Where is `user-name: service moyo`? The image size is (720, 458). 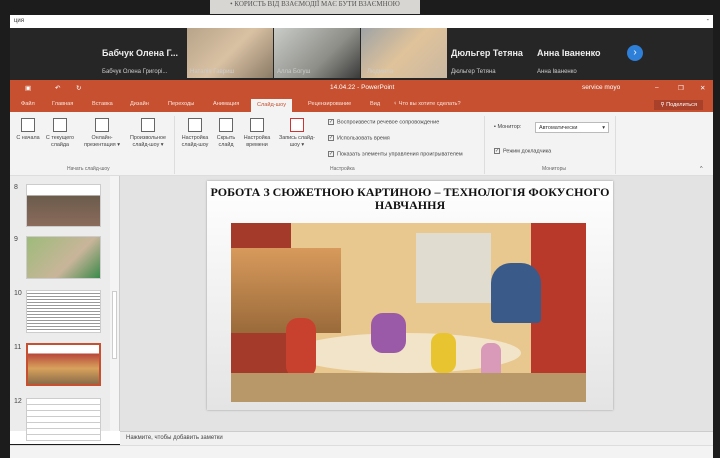
user-name: service moyo is located at coordinates (601, 87).